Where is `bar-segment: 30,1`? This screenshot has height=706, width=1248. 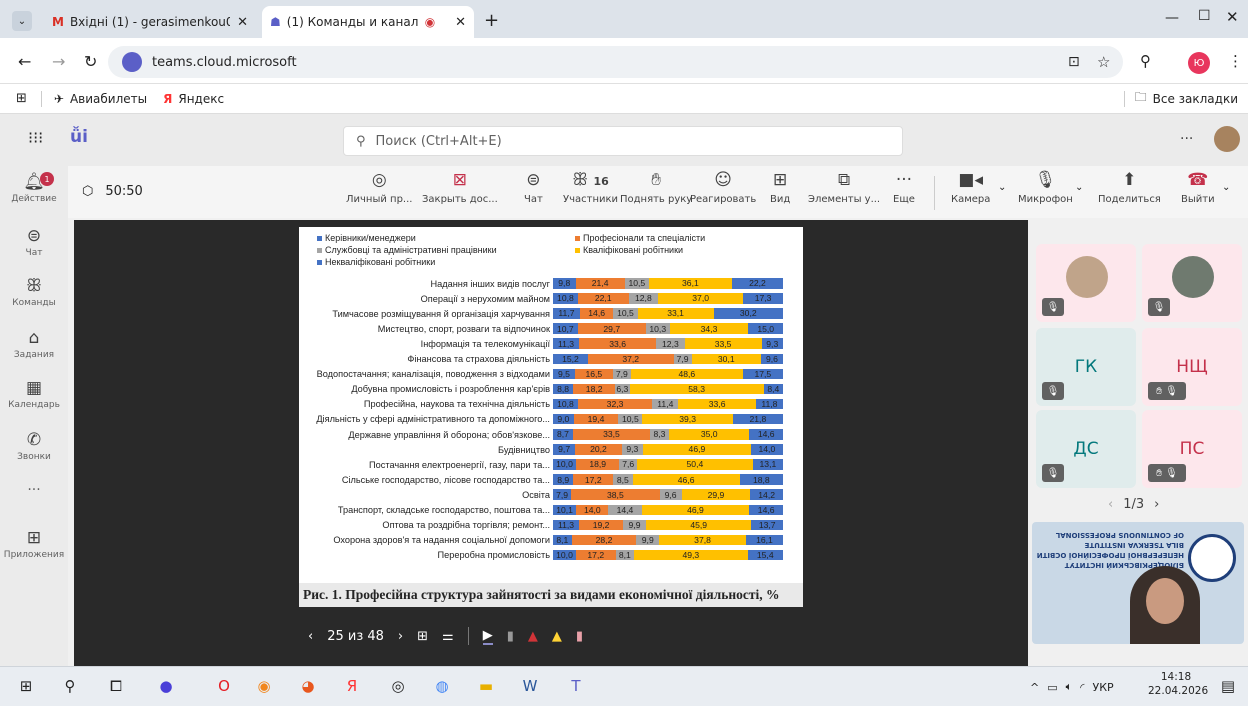 bar-segment: 30,1 is located at coordinates (726, 359).